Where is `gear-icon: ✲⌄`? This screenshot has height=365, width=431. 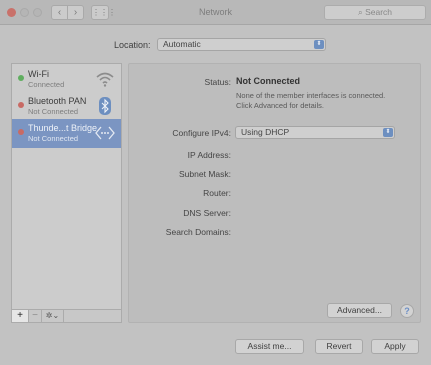
gear-icon: ✲⌄ is located at coordinates (52, 315).